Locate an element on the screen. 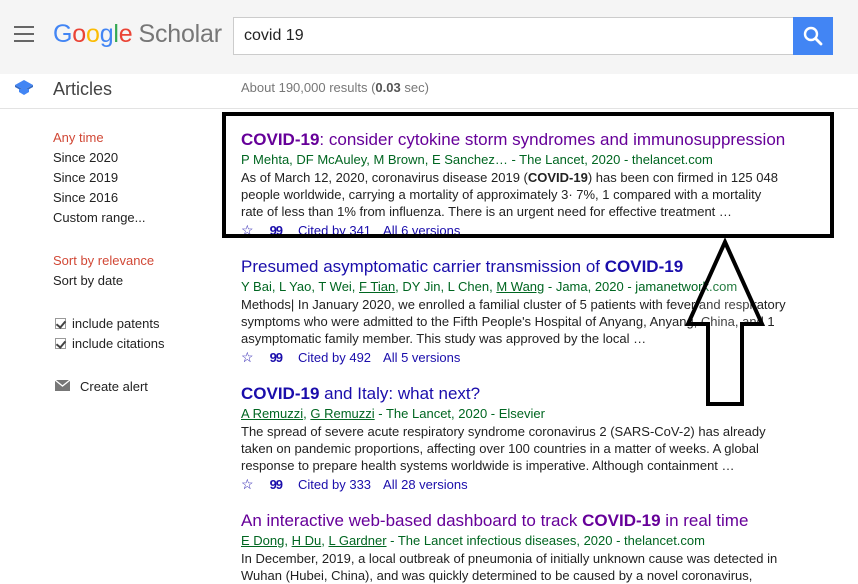 The height and width of the screenshot is (584, 858). cited-by-link: Cited by 492 is located at coordinates (334, 357).